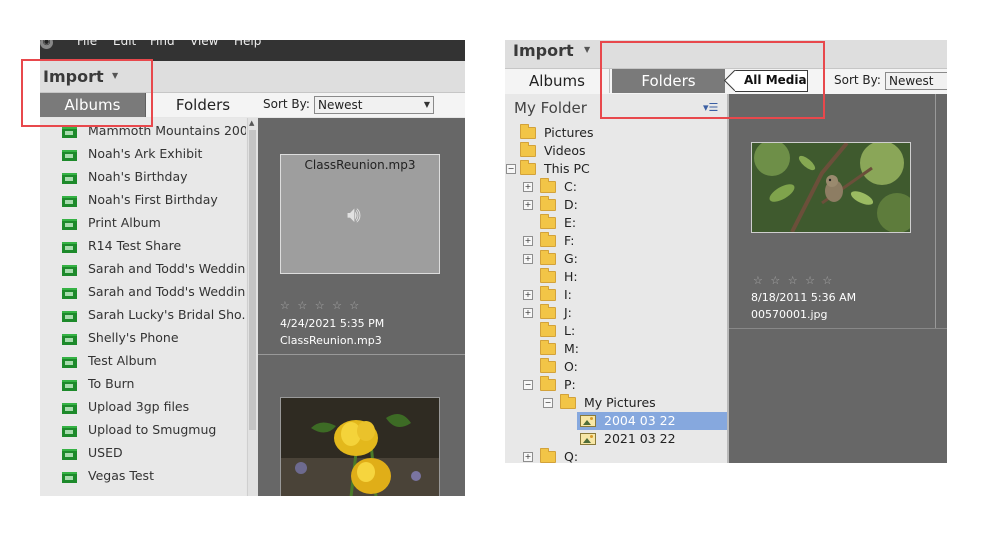  I want to click on sort-by-label: Sort By:, so click(857, 80).